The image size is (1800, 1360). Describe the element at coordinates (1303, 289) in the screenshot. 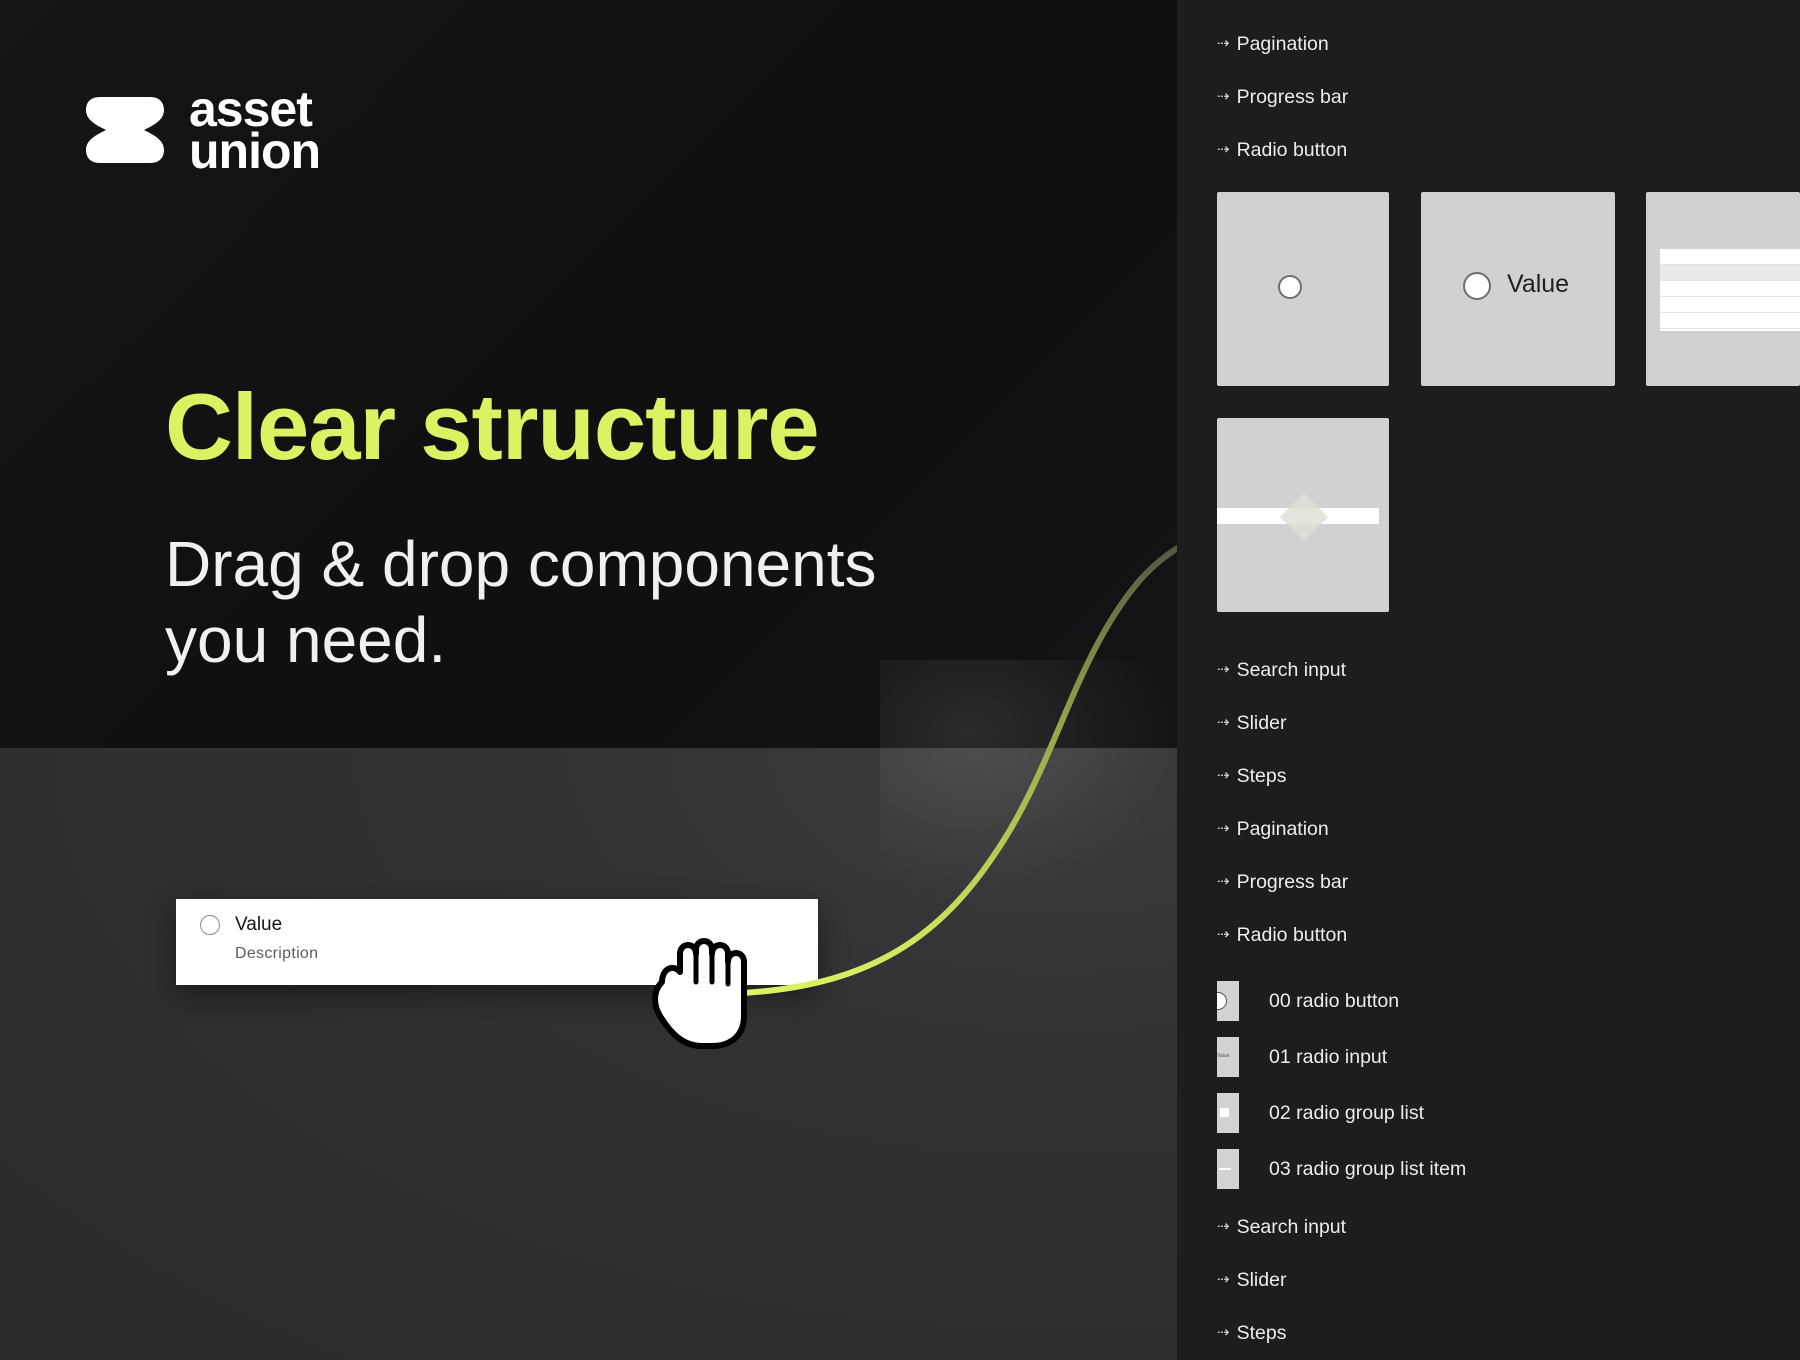

I see `radio-circle-thumbnail` at that location.